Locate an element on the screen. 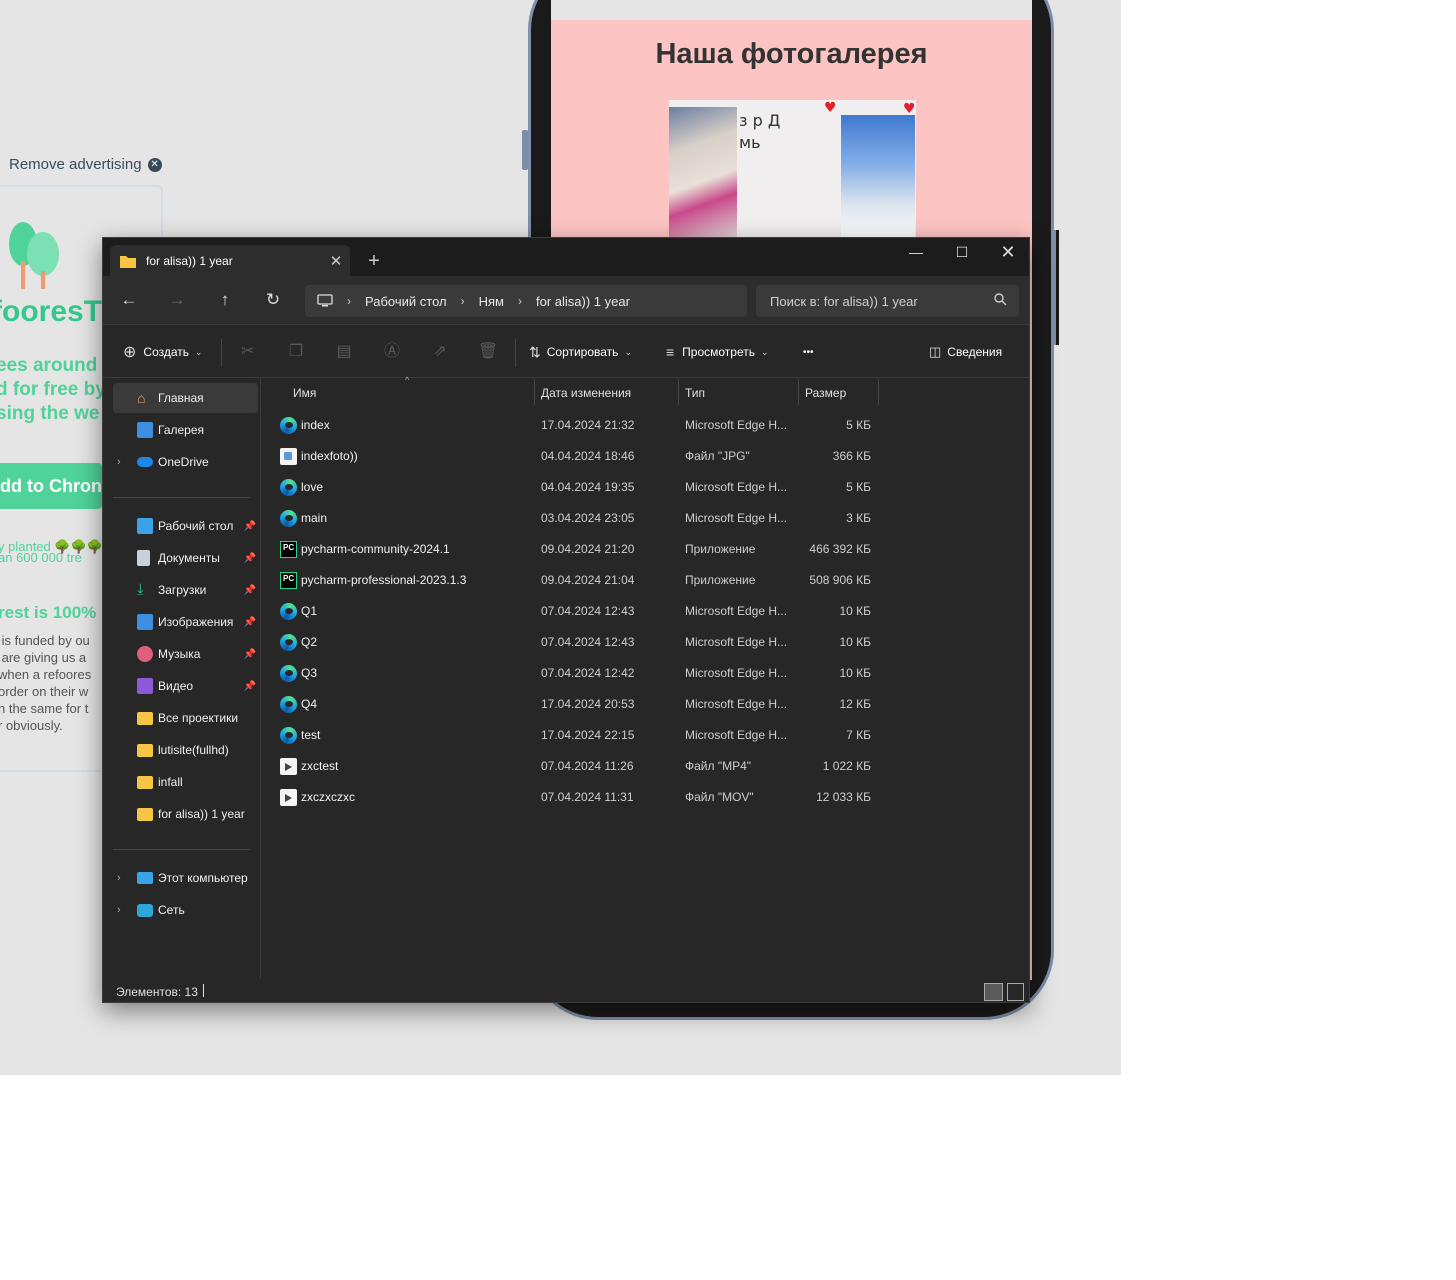 This screenshot has height=1280, width=1456. file-type: Файл "JPG" is located at coordinates (717, 456).